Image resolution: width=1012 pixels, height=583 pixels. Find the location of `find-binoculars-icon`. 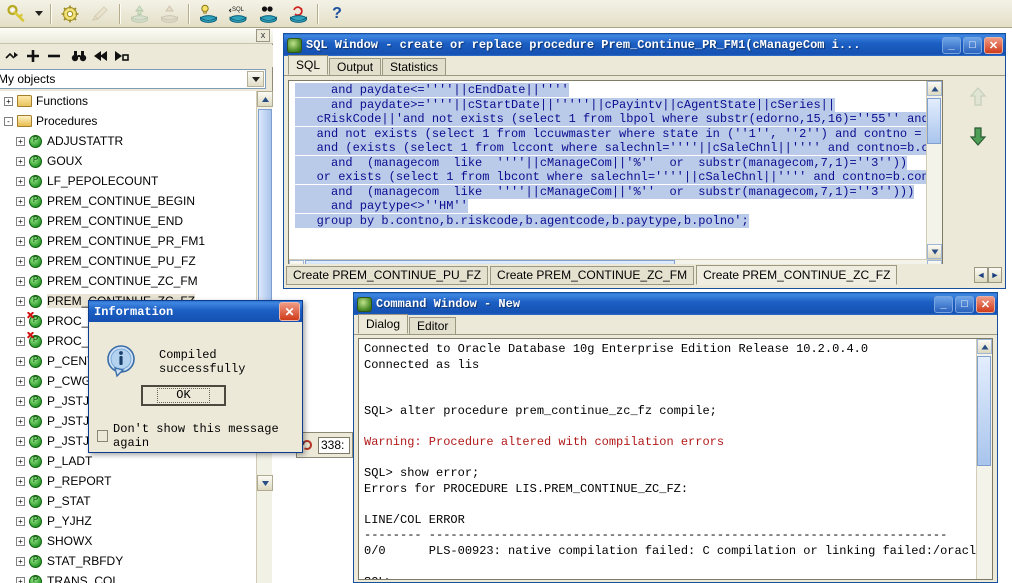

find-binoculars-icon is located at coordinates (78, 56).